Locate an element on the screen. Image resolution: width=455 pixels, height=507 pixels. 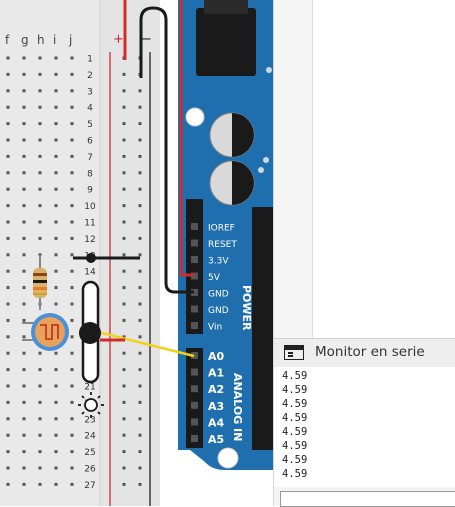
serial-monitor-output: 4.59 4.59 4.59 4.59 4.59 4.59 4.59 4.59 is located at coordinates (364, 427).